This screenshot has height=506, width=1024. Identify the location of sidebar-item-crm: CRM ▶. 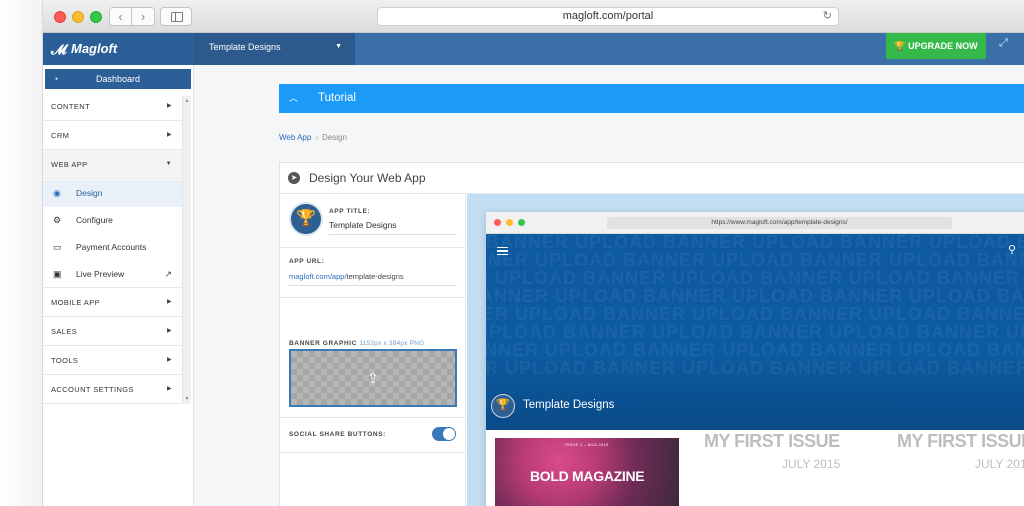
(112, 135).